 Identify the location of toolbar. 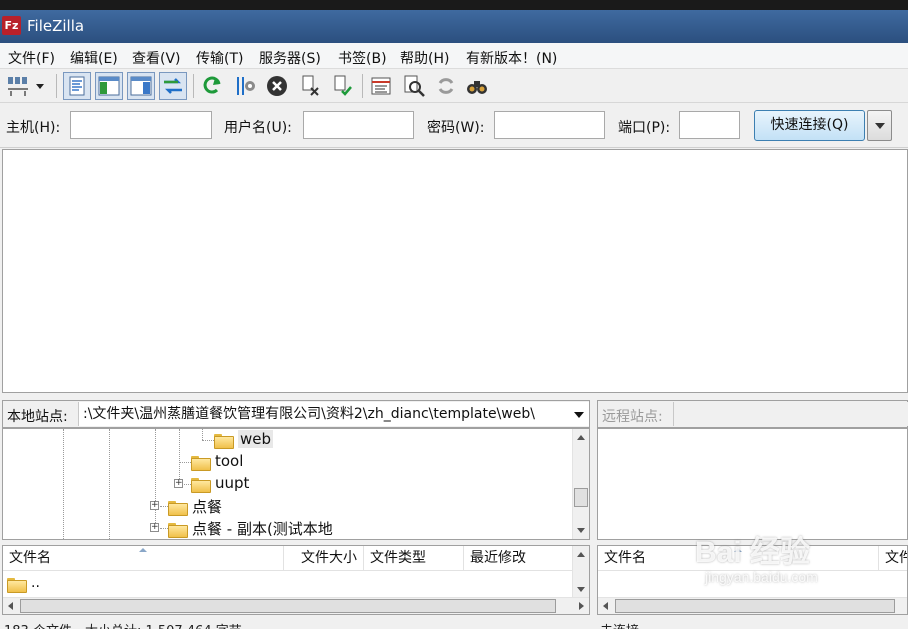
(454, 86).